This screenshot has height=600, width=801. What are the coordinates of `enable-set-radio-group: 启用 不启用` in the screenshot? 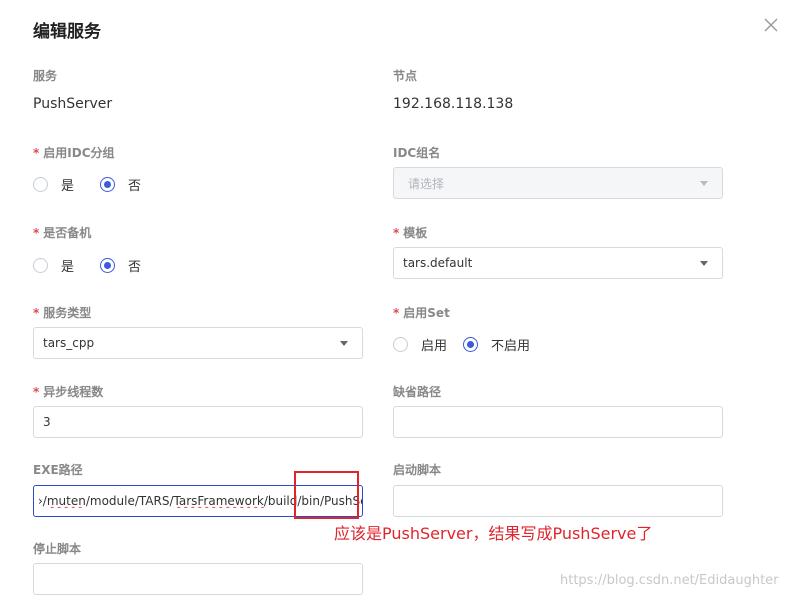 It's located at (469, 344).